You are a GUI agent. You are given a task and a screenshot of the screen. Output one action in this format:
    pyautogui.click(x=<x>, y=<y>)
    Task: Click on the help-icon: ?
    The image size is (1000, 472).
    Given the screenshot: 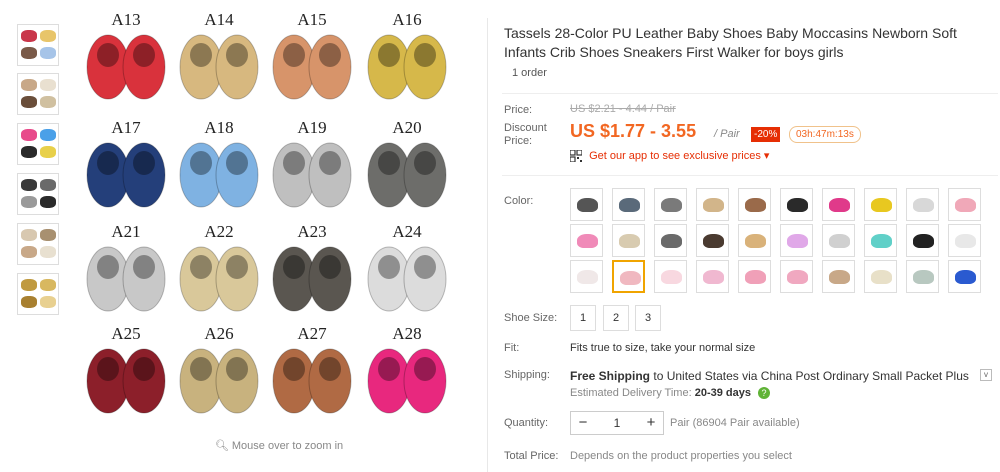 What is the action you would take?
    pyautogui.click(x=764, y=393)
    